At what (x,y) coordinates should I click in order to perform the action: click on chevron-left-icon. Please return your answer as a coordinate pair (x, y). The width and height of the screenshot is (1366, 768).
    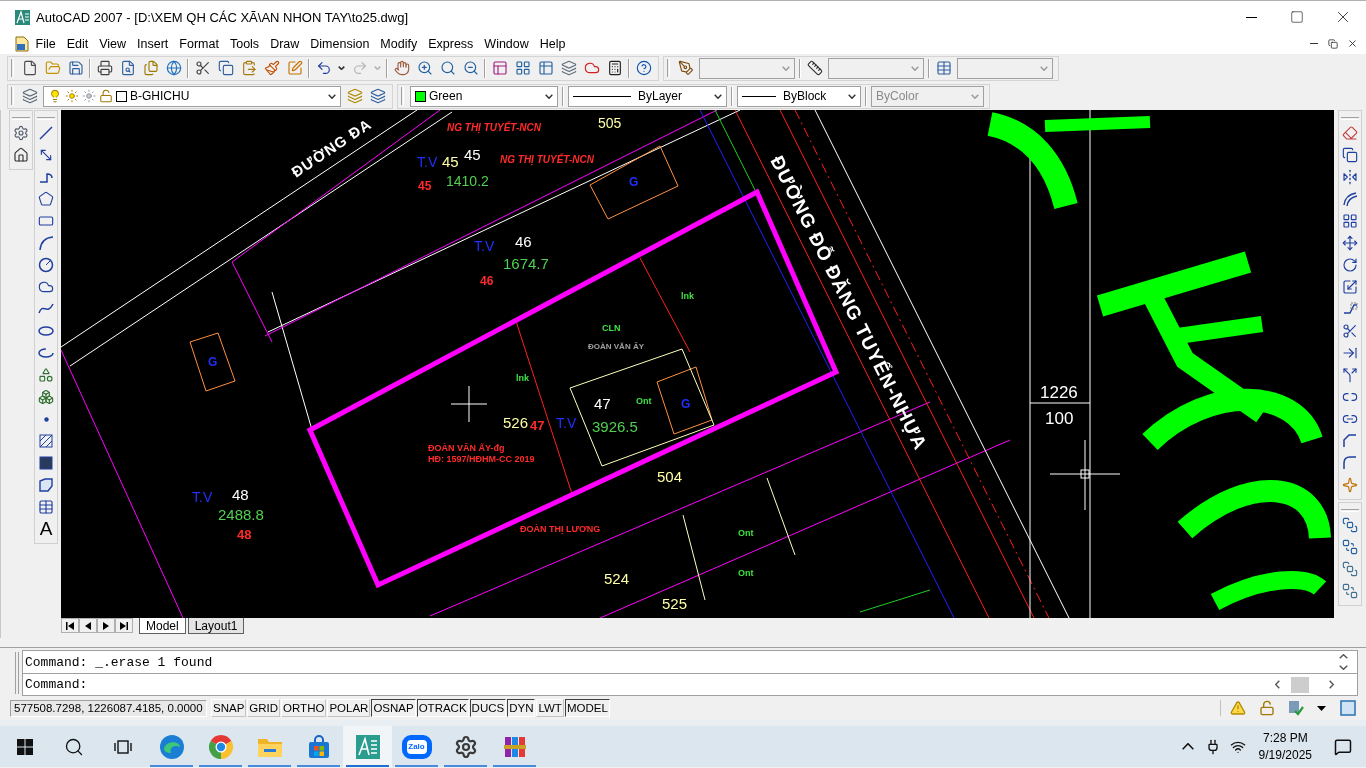
    Looking at the image, I should click on (1277, 684).